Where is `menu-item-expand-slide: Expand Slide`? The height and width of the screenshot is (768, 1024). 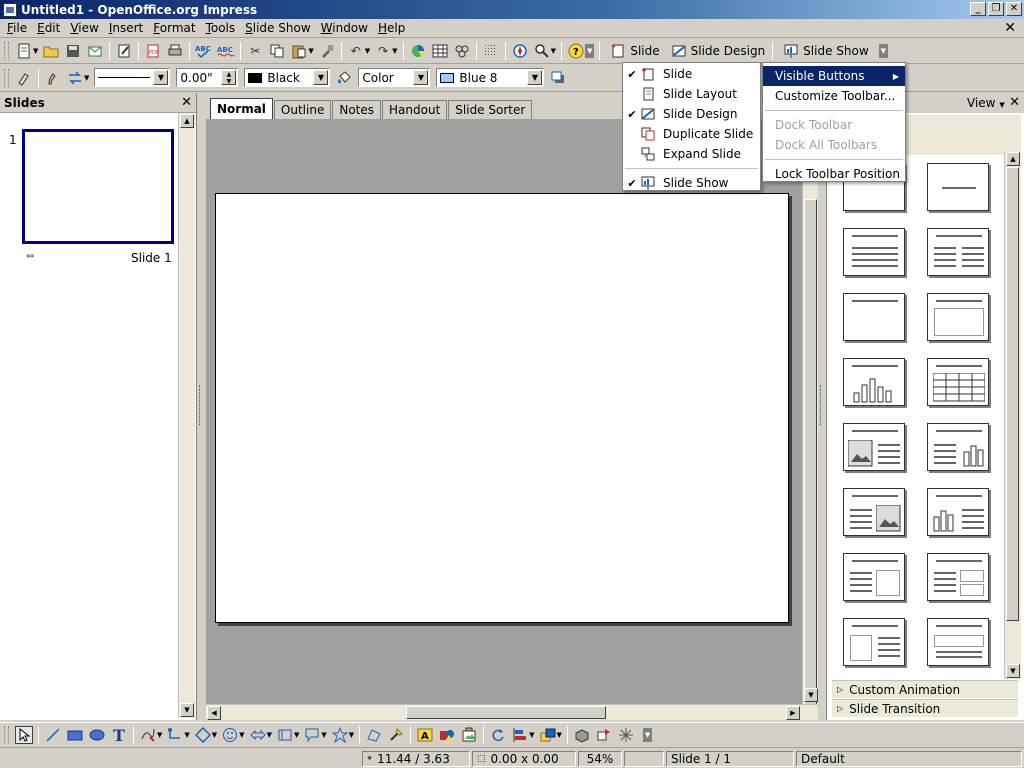
menu-item-expand-slide: Expand Slide is located at coordinates (691, 154).